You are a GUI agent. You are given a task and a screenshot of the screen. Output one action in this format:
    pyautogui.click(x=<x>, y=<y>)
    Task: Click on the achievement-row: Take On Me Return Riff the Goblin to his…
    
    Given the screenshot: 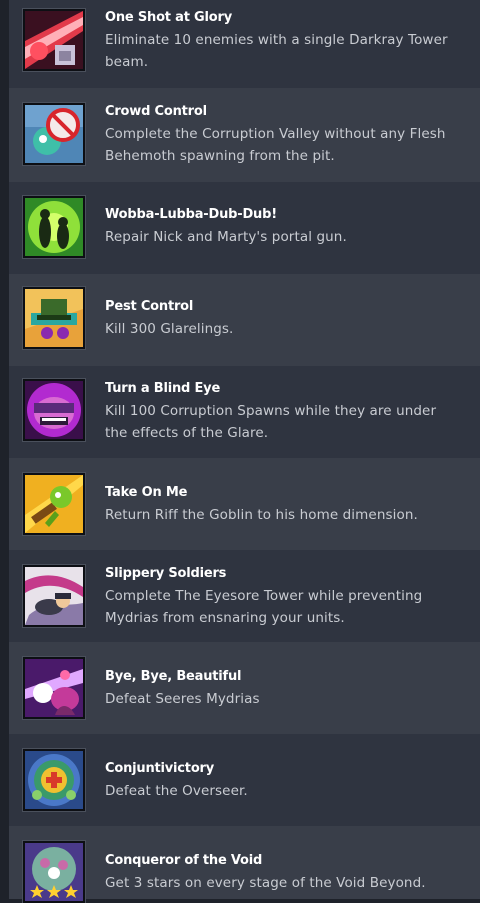 What is the action you would take?
    pyautogui.click(x=244, y=504)
    